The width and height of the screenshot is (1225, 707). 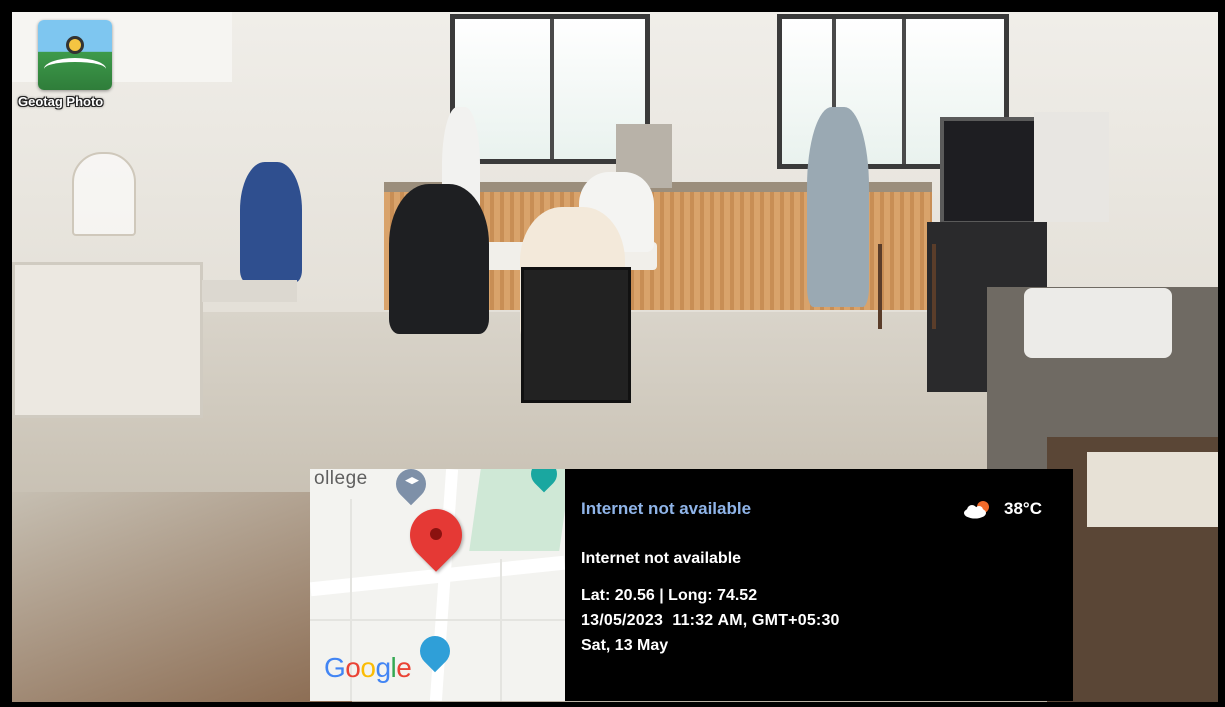 I want to click on google-logo: Google, so click(x=368, y=667).